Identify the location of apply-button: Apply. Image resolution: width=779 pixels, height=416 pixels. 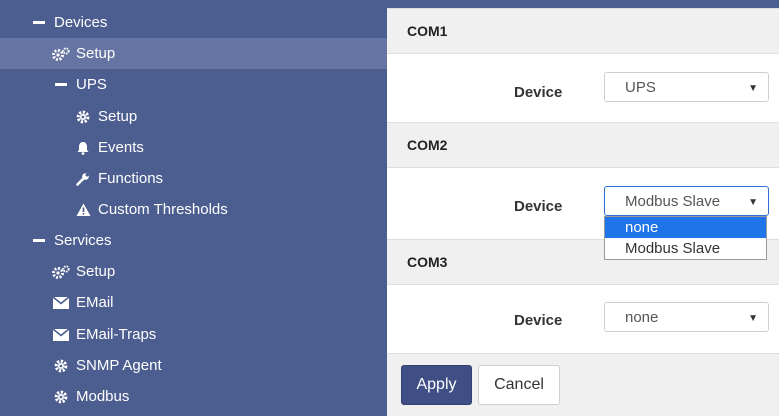
(436, 385).